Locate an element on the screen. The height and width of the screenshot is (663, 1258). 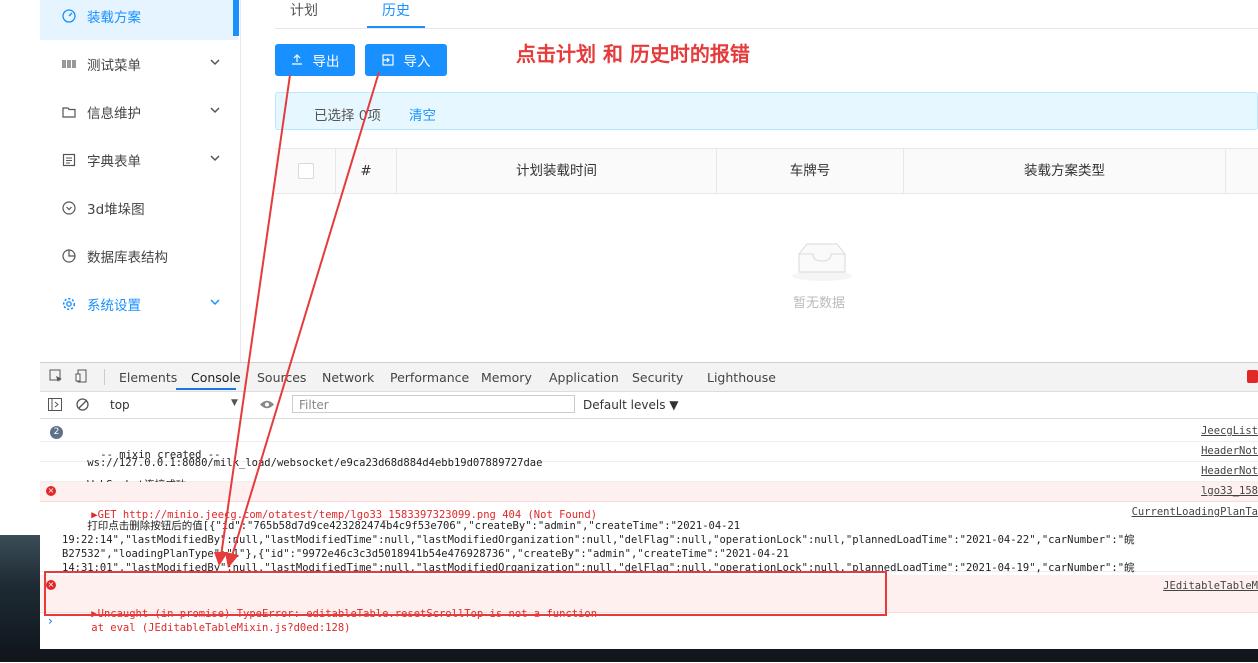
desktop-background is located at coordinates (20, 598).